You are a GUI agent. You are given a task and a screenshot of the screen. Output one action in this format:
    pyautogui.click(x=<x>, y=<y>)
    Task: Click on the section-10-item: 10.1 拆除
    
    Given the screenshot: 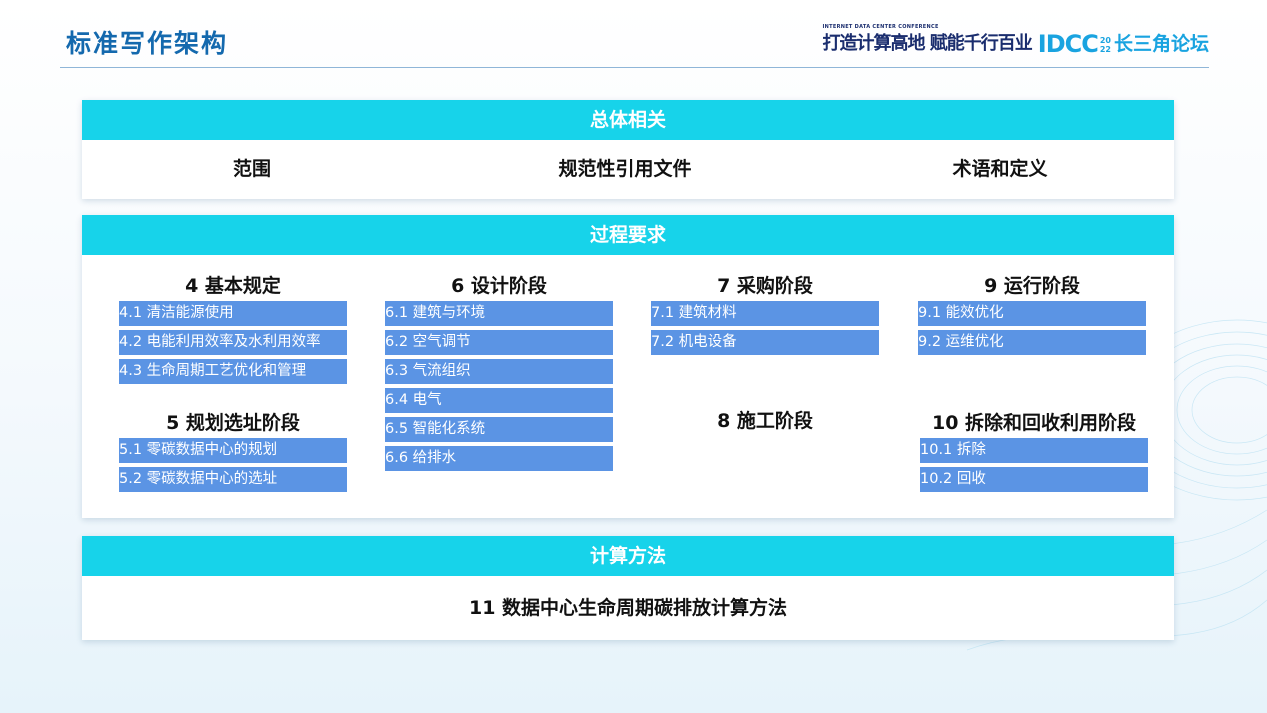 What is the action you would take?
    pyautogui.click(x=1034, y=450)
    